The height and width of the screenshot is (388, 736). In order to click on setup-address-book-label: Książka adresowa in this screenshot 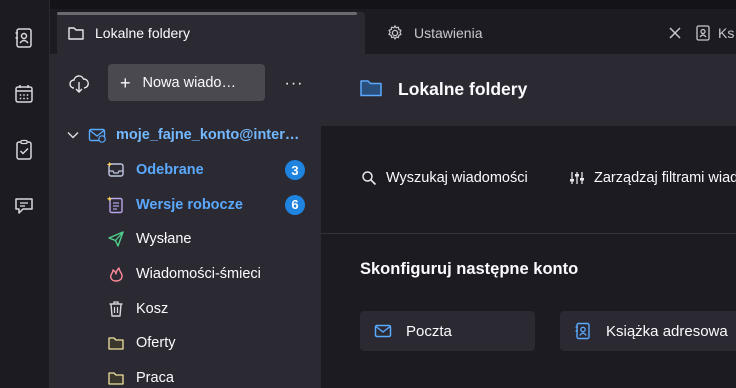, I will do `click(667, 331)`.